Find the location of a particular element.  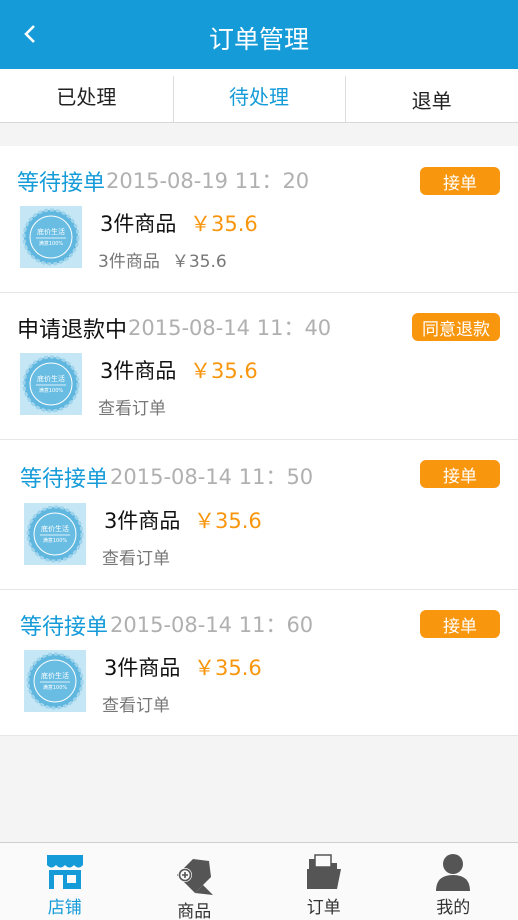

summary-count: 3件商品 is located at coordinates (129, 262).